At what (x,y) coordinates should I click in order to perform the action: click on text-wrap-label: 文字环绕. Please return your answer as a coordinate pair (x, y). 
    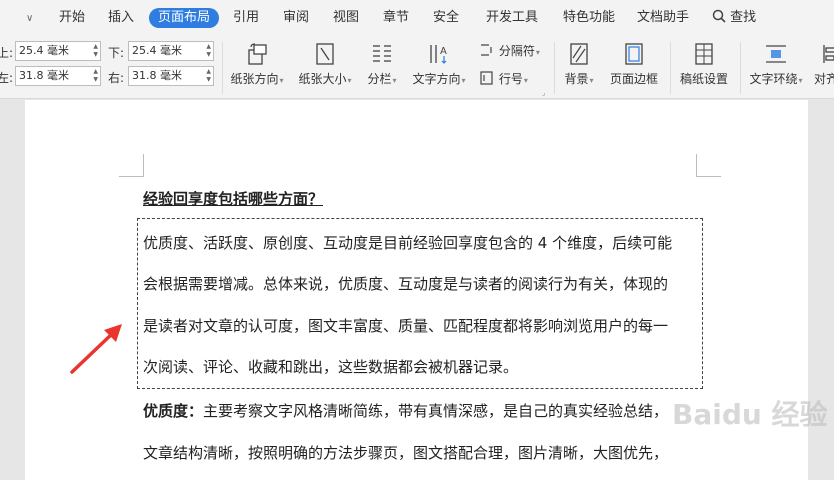
    Looking at the image, I should click on (773, 79).